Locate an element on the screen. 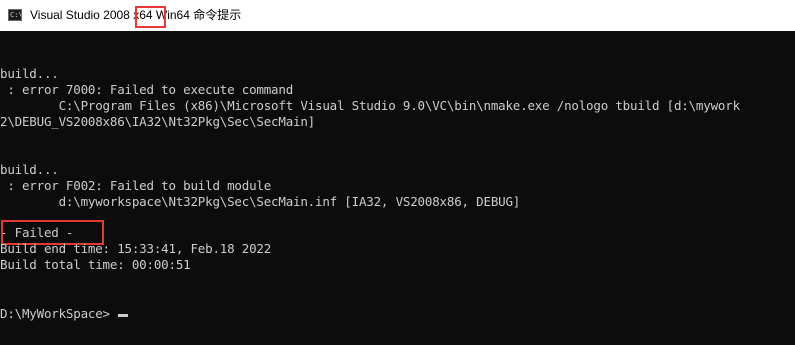  x64-highlight-box is located at coordinates (150, 17).